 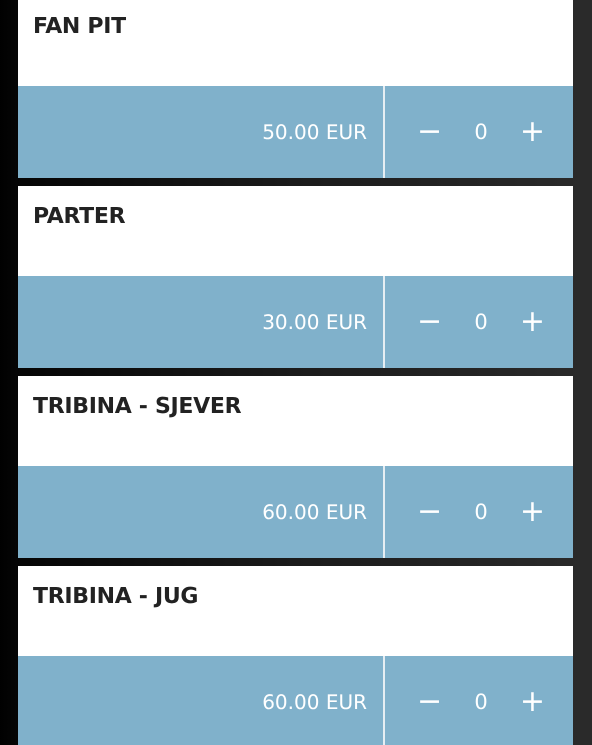 What do you see at coordinates (79, 26) in the screenshot?
I see `ticket-name: FAN PIT` at bounding box center [79, 26].